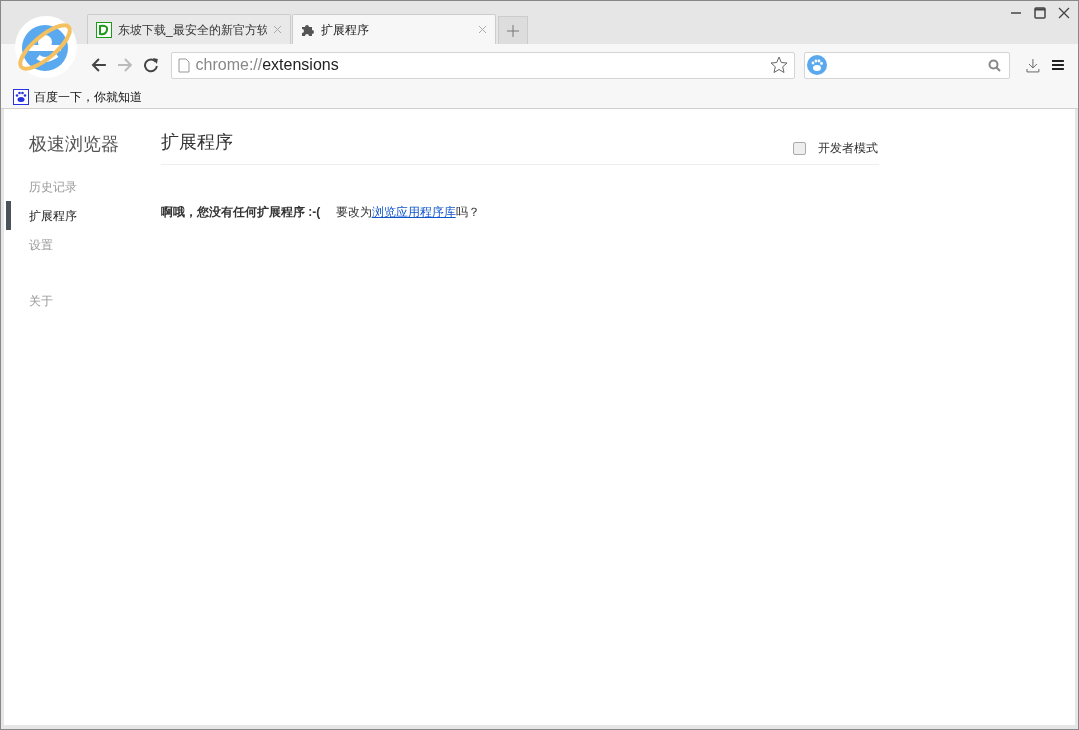  I want to click on checkbox-label: 开发者模式, so click(848, 148).